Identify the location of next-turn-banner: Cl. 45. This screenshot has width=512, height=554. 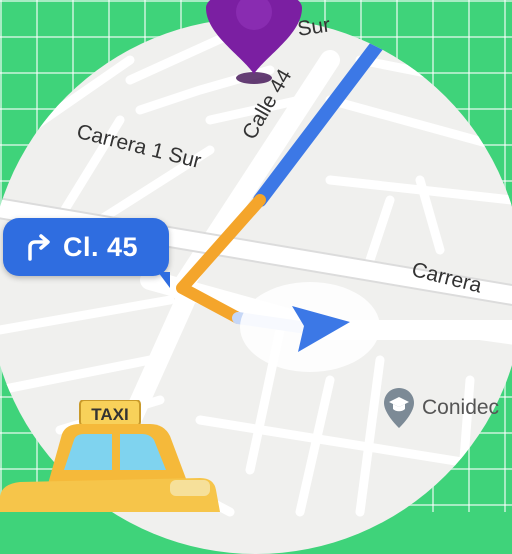
(86, 253).